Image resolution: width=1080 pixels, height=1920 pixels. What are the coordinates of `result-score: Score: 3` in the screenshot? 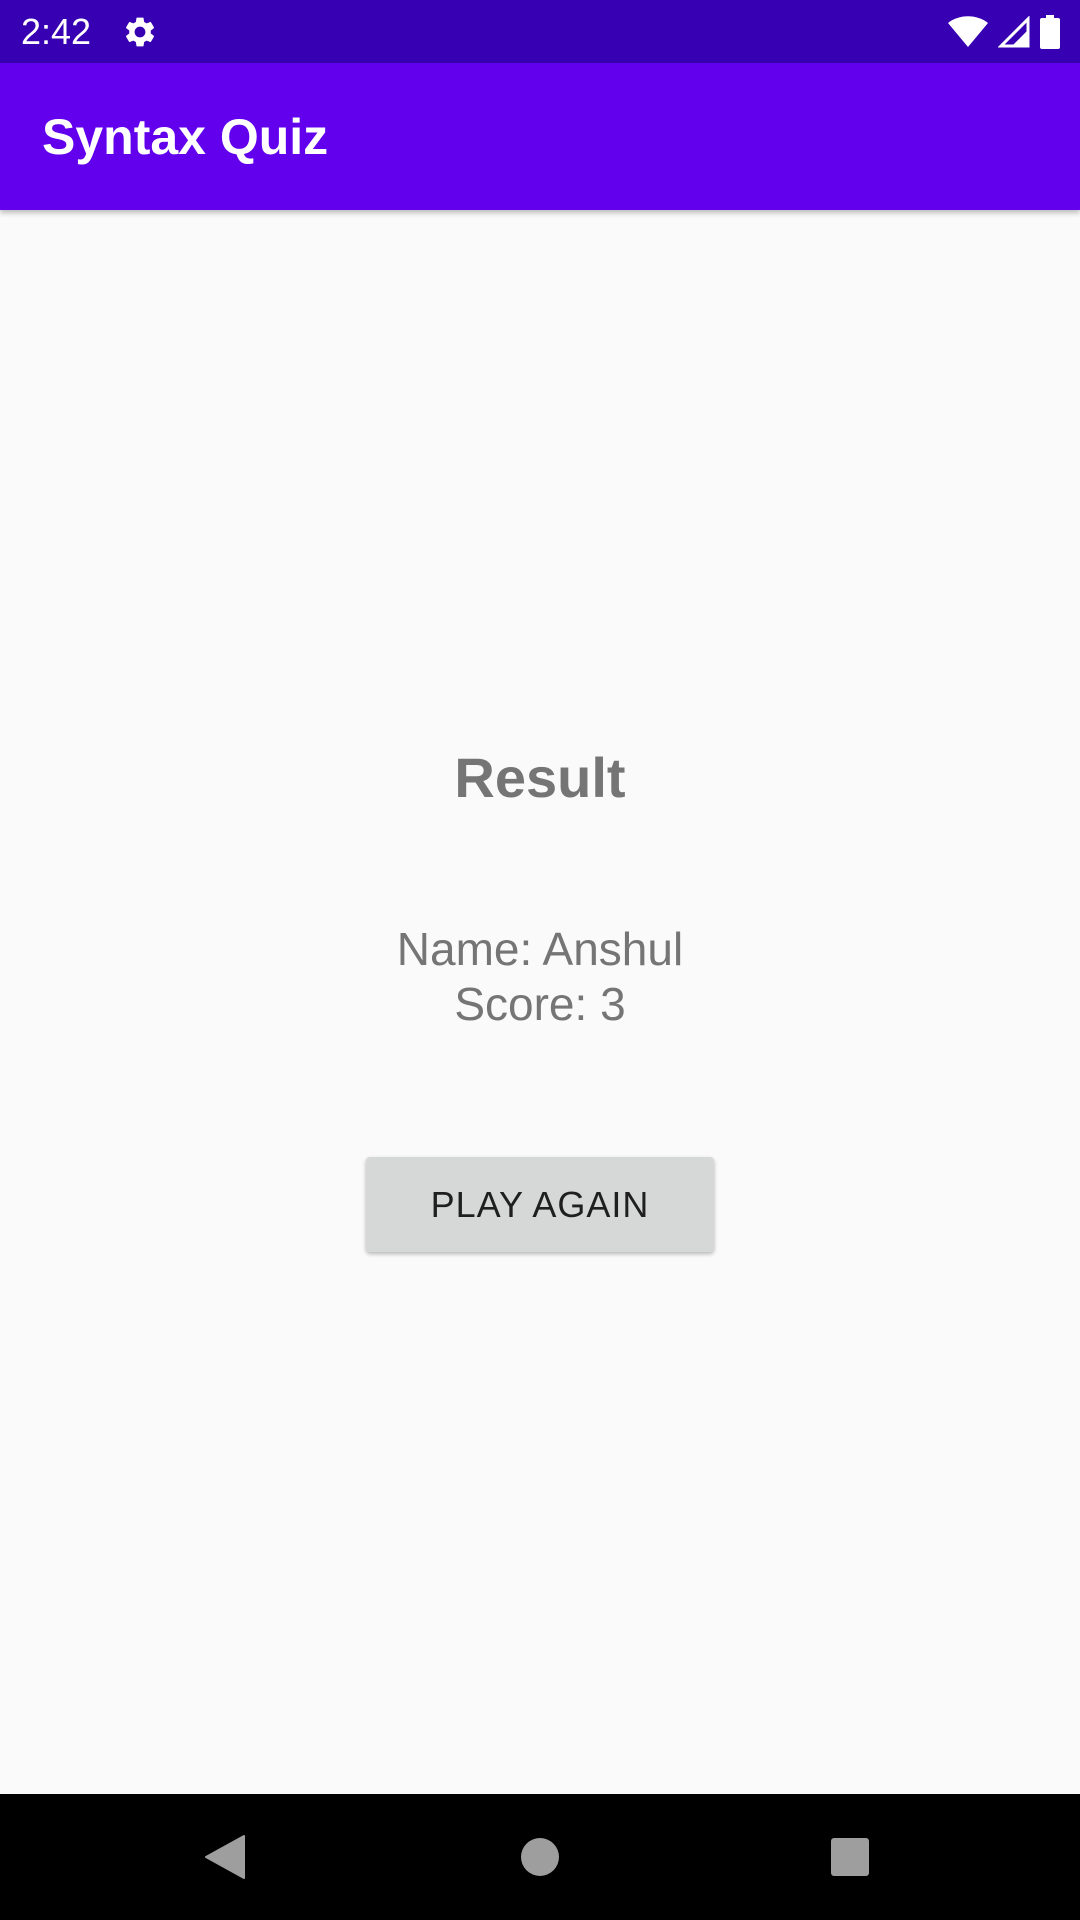 It's located at (540, 1004).